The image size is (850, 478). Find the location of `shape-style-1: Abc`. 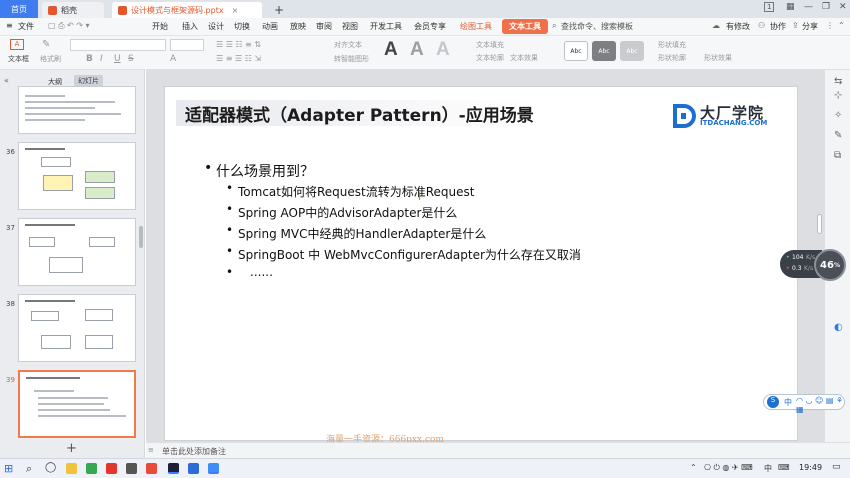

shape-style-1: Abc is located at coordinates (576, 51).